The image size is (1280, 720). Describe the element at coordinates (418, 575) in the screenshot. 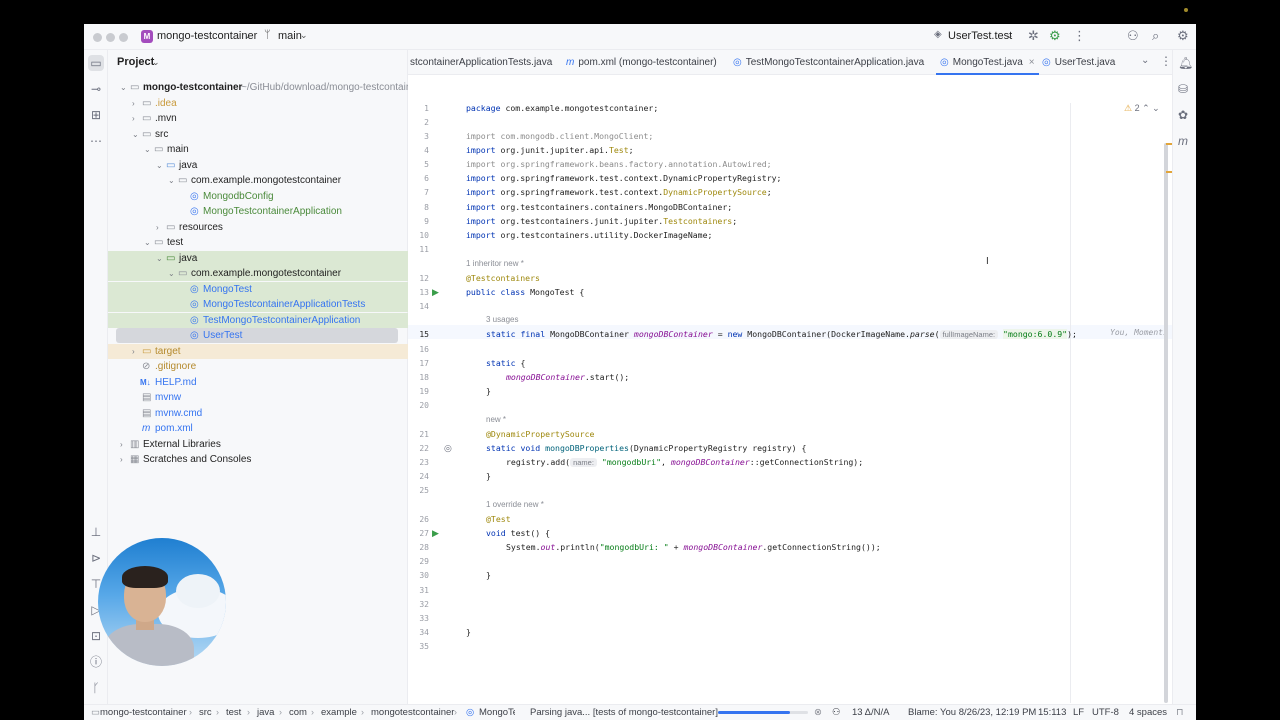

I see `line-number: 30` at that location.